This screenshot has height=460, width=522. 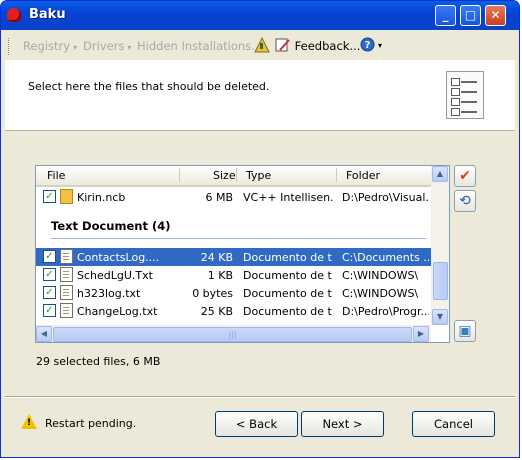 What do you see at coordinates (440, 281) in the screenshot?
I see `vertical-scroll-thumb` at bounding box center [440, 281].